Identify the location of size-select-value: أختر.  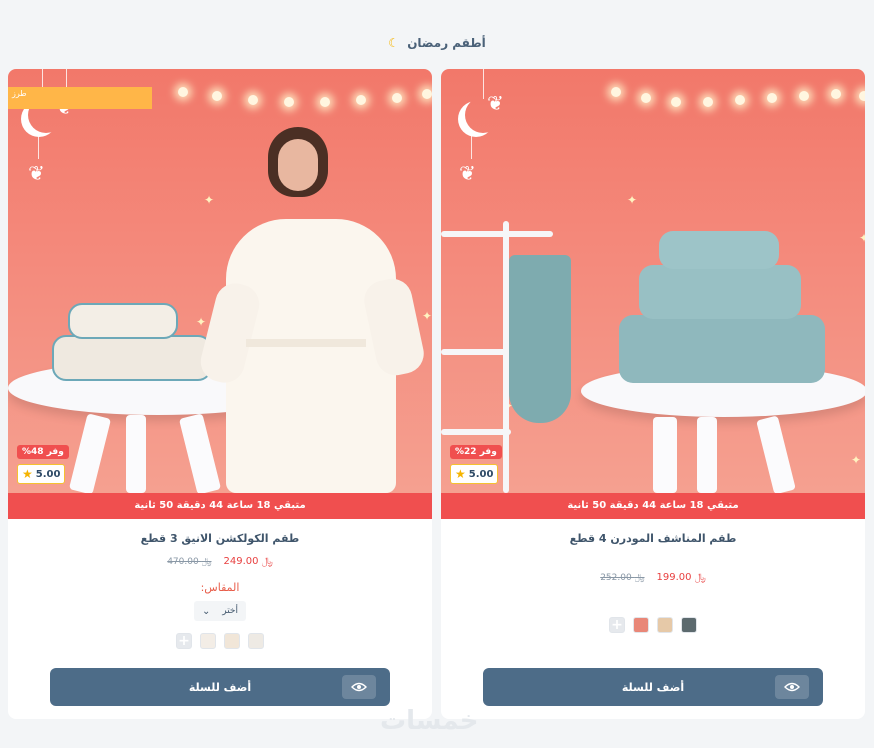
(230, 611).